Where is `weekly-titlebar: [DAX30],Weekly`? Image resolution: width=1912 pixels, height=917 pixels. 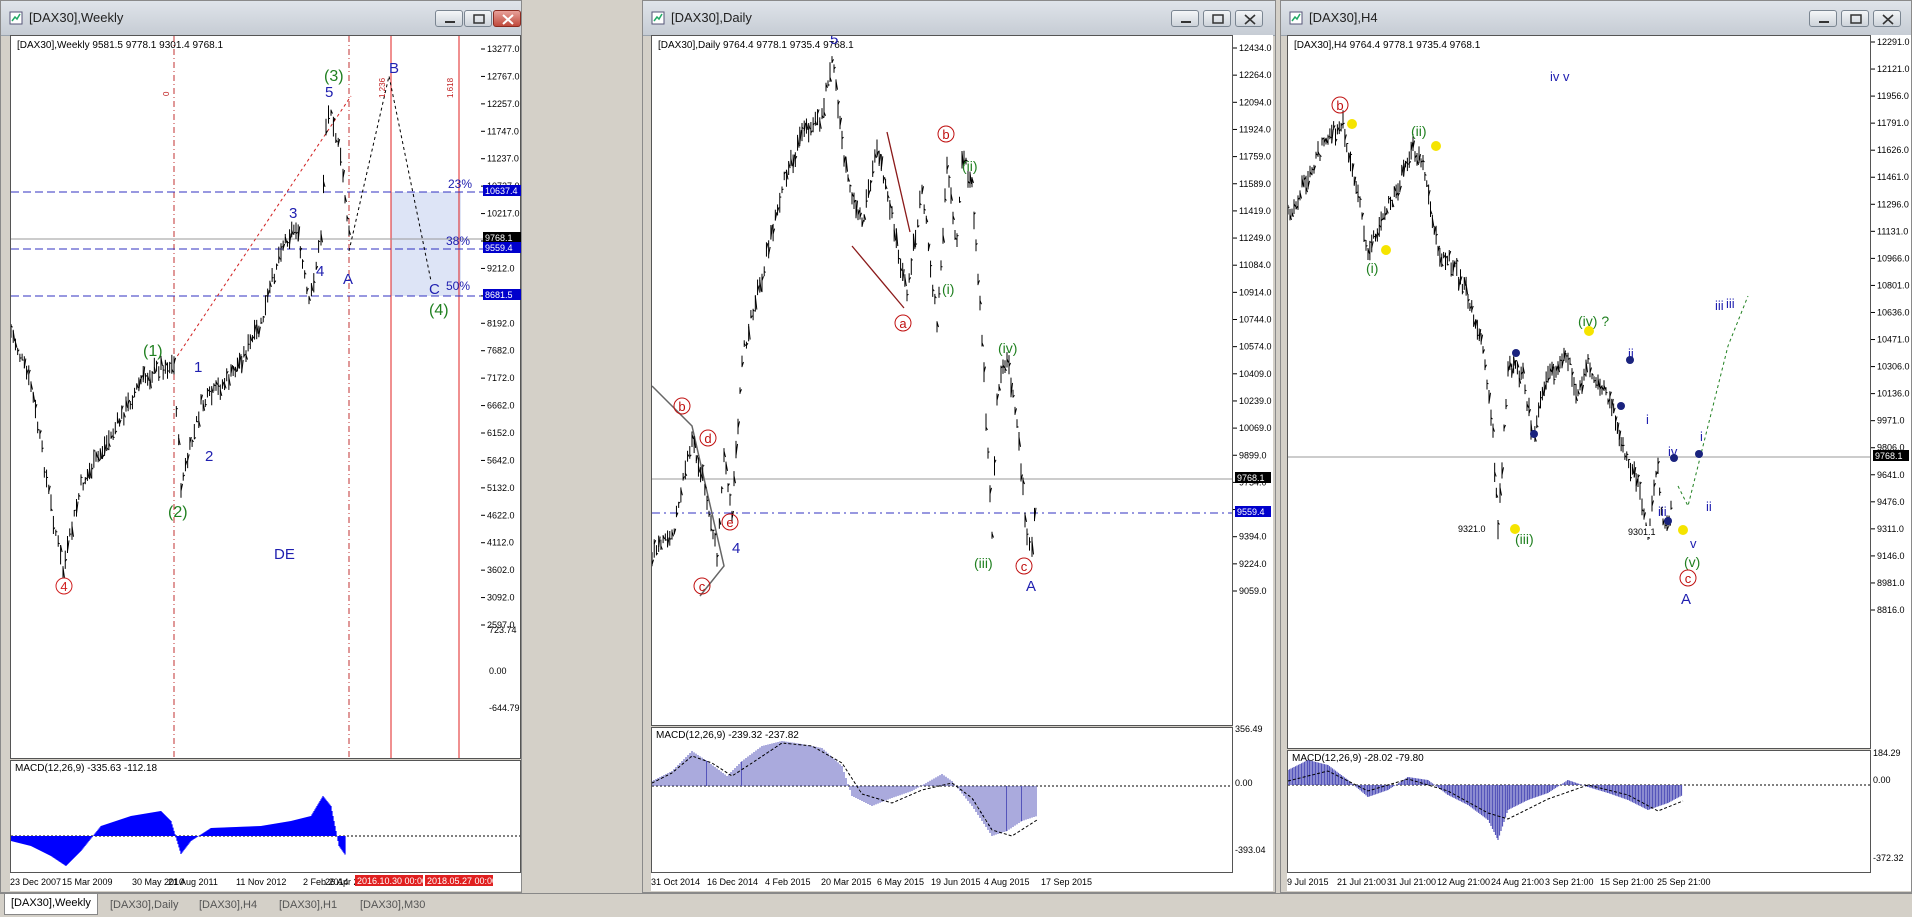
weekly-titlebar: [DAX30],Weekly is located at coordinates (261, 18).